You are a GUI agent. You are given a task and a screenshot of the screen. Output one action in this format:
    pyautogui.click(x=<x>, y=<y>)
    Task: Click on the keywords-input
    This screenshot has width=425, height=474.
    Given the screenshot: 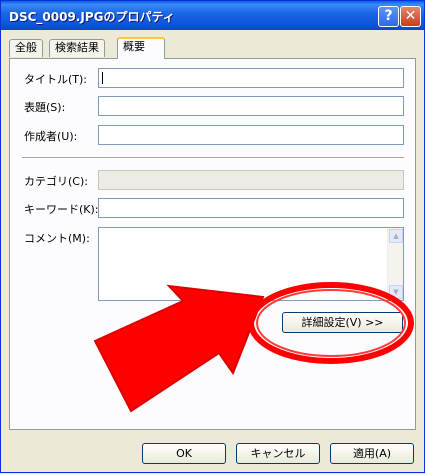 What is the action you would take?
    pyautogui.click(x=251, y=208)
    